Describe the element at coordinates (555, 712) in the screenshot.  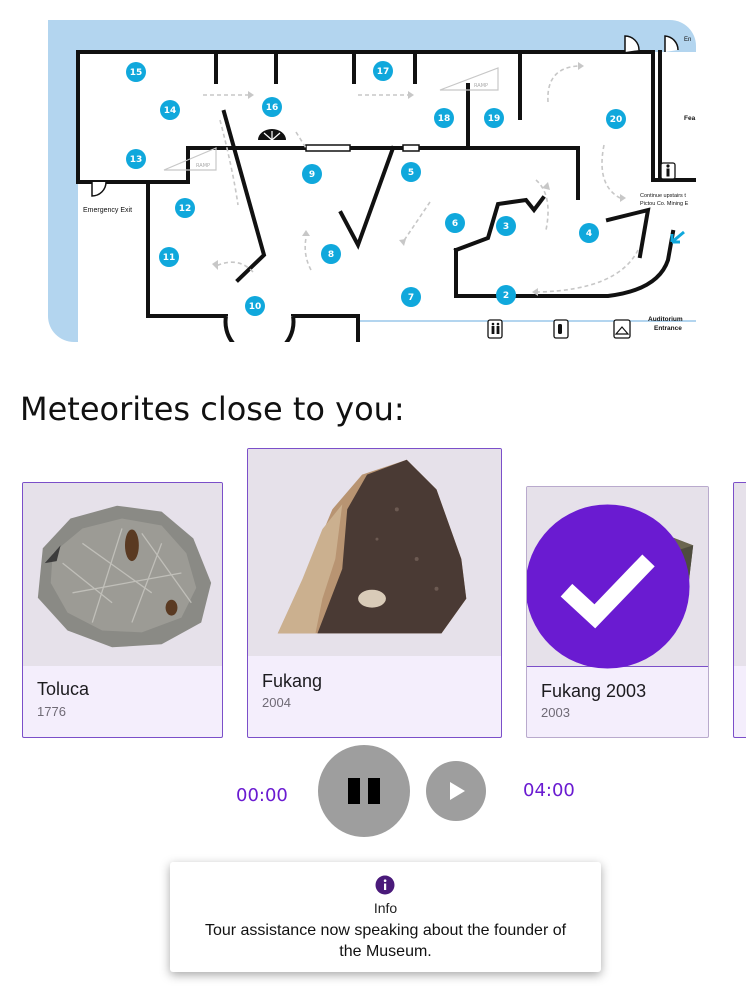
I see `meteorite-year: 2003` at that location.